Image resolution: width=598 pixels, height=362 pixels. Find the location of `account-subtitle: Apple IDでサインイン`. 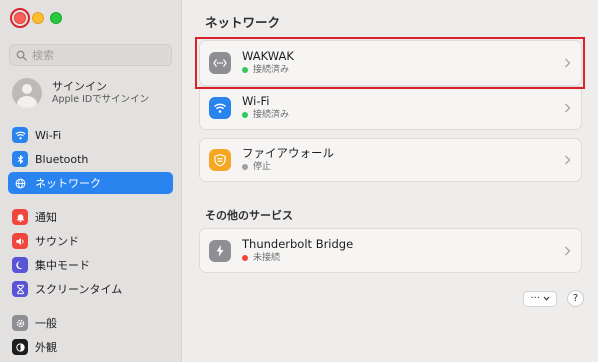

account-subtitle: Apple IDでサインイン is located at coordinates (101, 99).